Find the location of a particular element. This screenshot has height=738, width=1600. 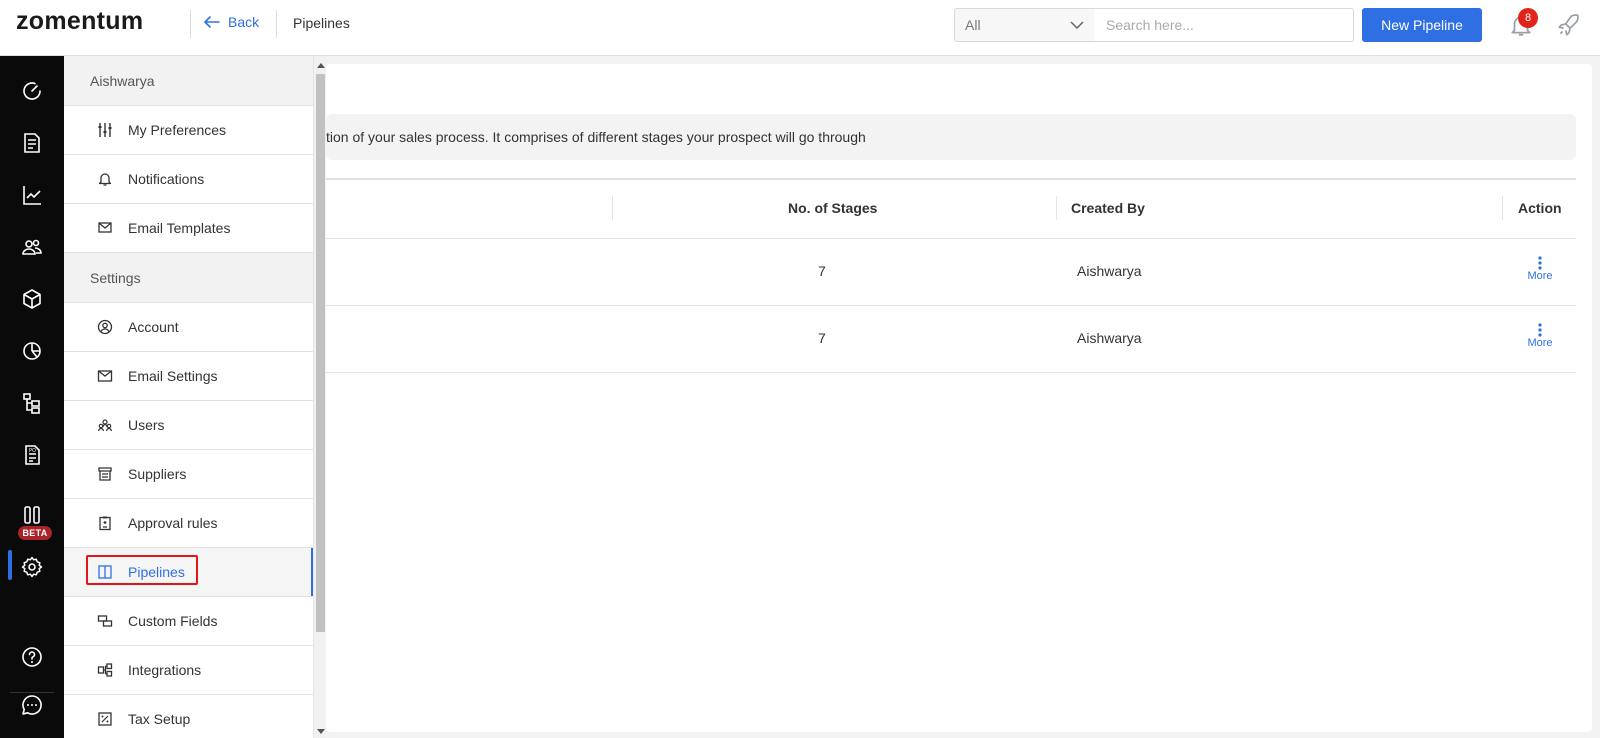

column-header-stages: No. of Stages is located at coordinates (832, 208).